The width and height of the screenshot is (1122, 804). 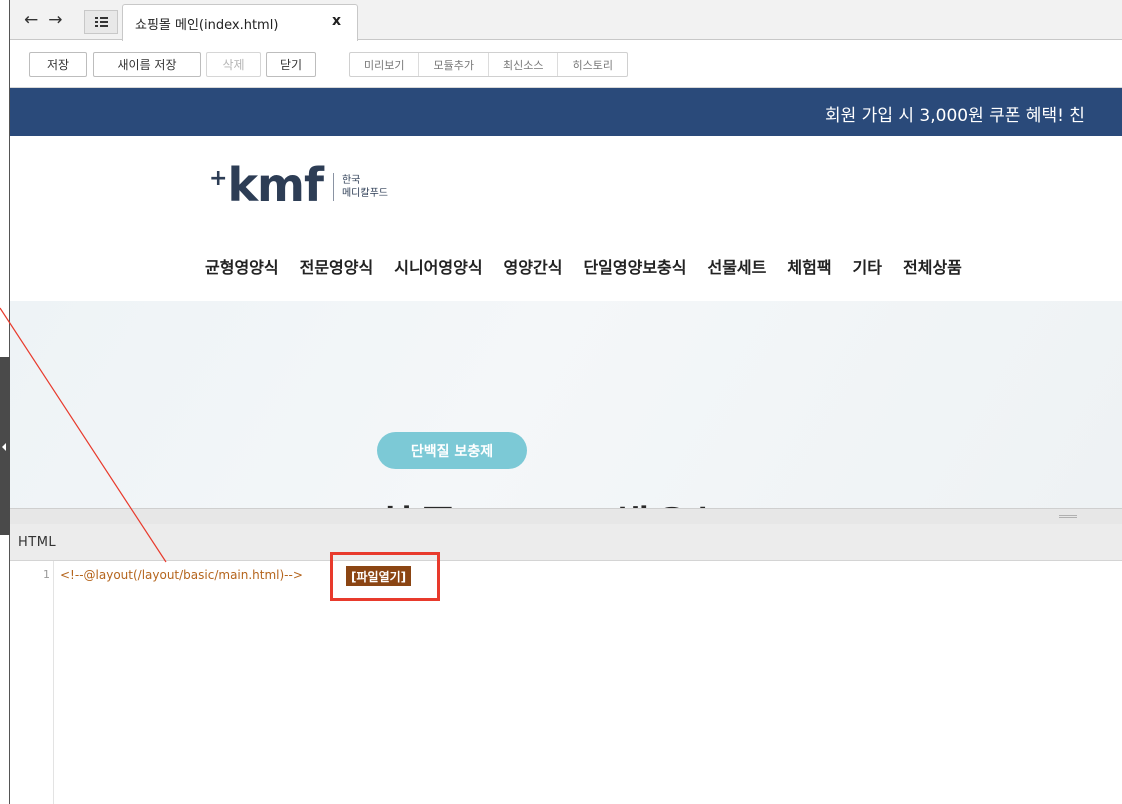 What do you see at coordinates (809, 266) in the screenshot?
I see `nav-item-trial-pack: 체험팩` at bounding box center [809, 266].